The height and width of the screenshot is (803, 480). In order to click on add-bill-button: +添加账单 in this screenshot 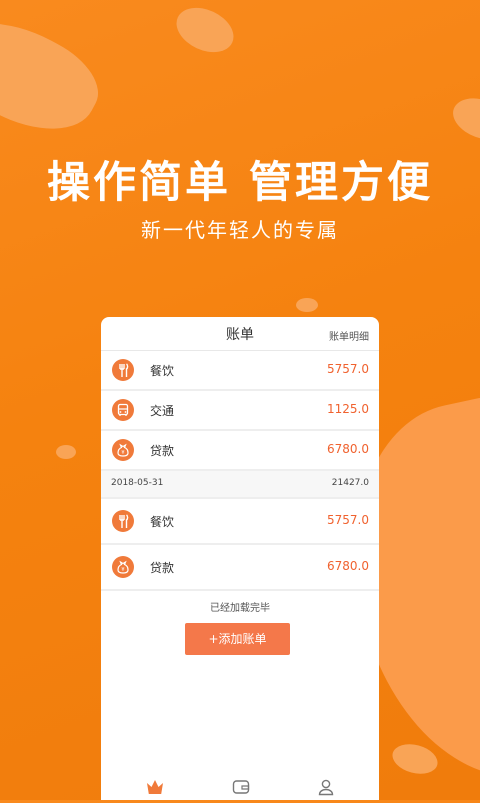, I will do `click(237, 639)`.